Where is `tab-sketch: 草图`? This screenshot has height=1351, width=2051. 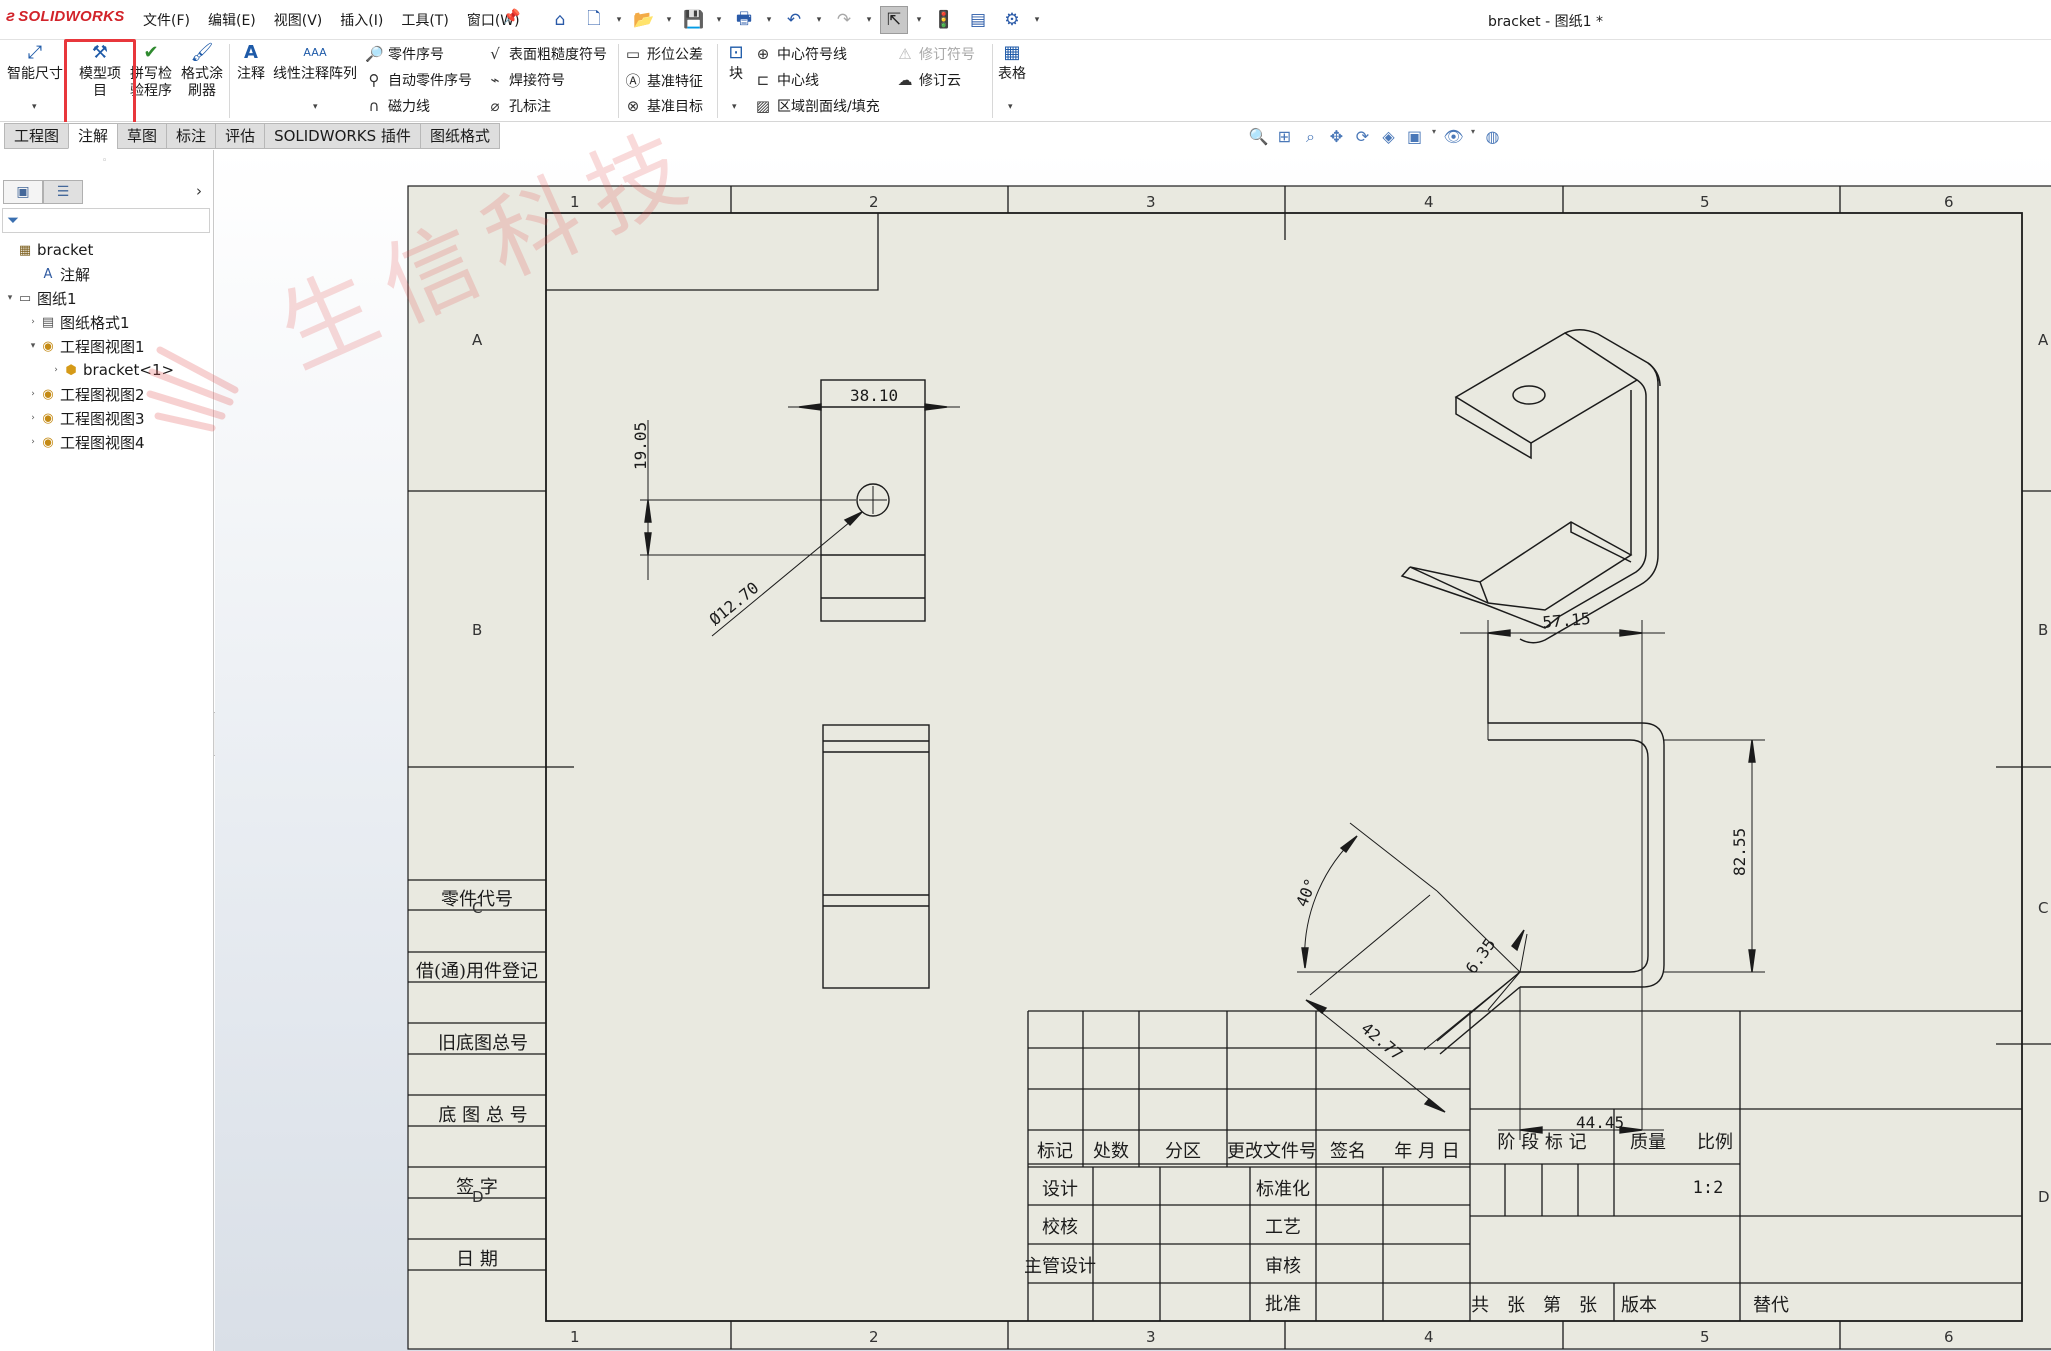
tab-sketch: 草图 is located at coordinates (142, 136).